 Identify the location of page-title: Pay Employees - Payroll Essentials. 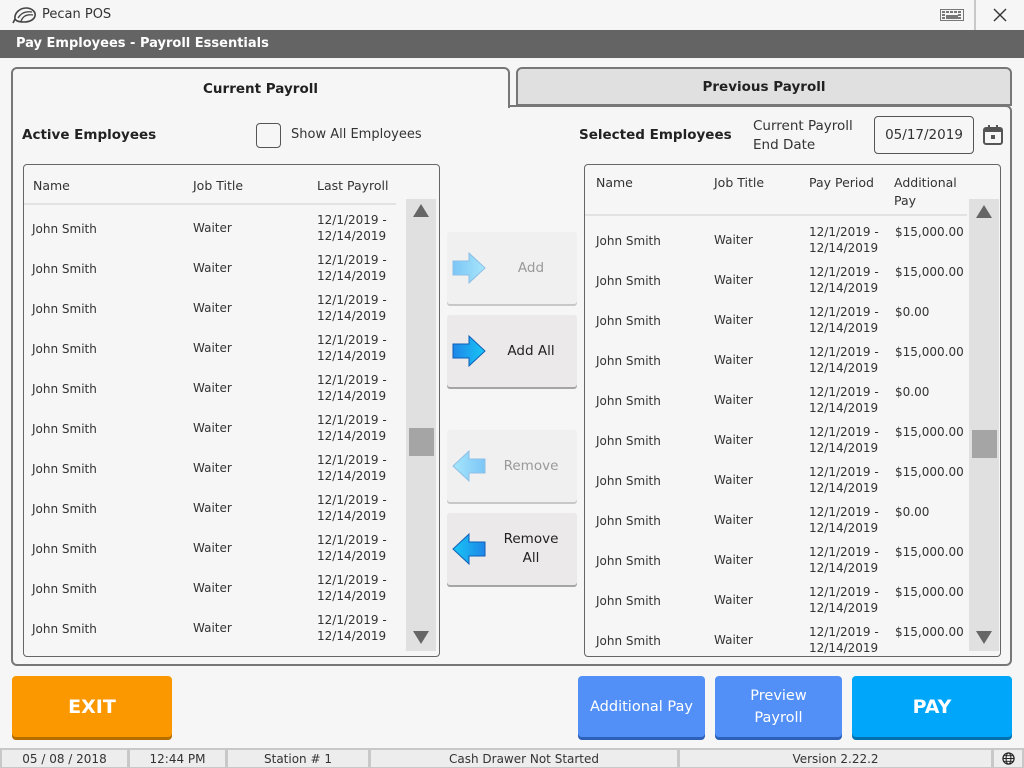
(142, 43).